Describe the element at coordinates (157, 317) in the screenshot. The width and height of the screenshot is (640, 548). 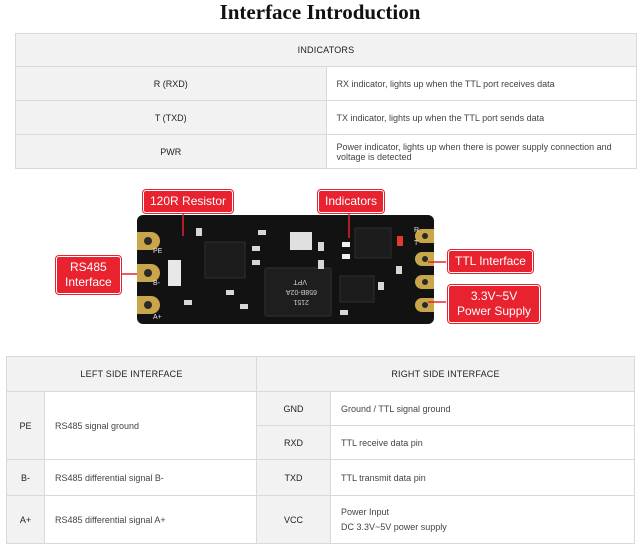
I see `silk-aplus: A+` at that location.